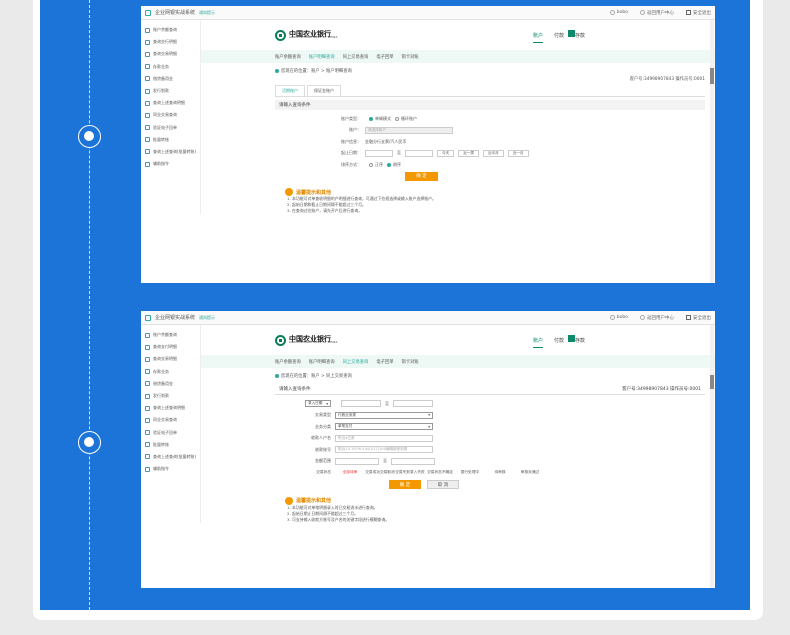 The width and height of the screenshot is (790, 635). What do you see at coordinates (371, 118) in the screenshot?
I see `radio-single` at bounding box center [371, 118].